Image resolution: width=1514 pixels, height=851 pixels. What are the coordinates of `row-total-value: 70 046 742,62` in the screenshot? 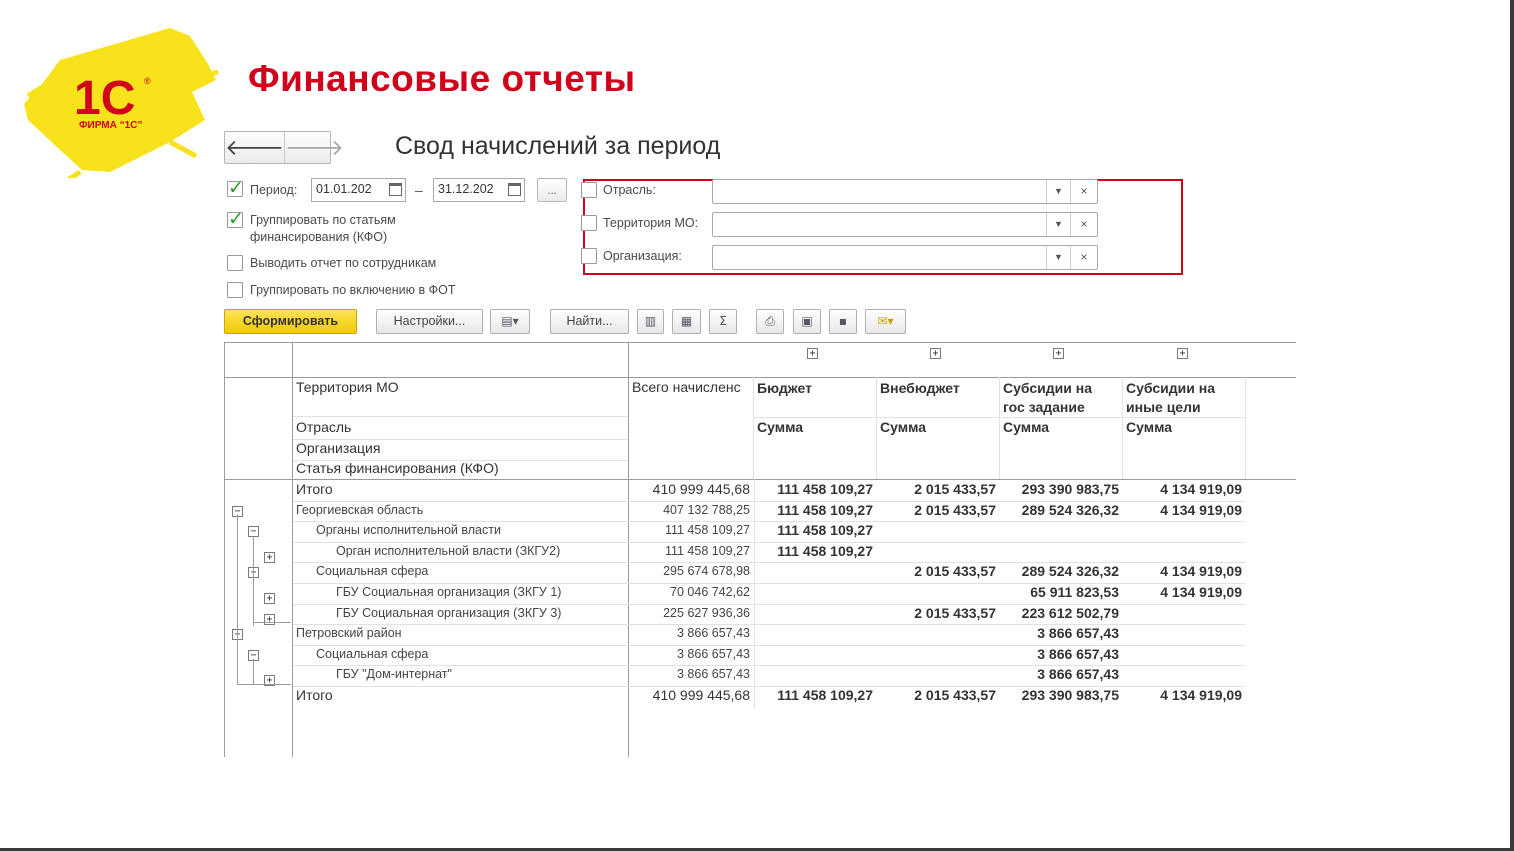 It's located at (710, 592).